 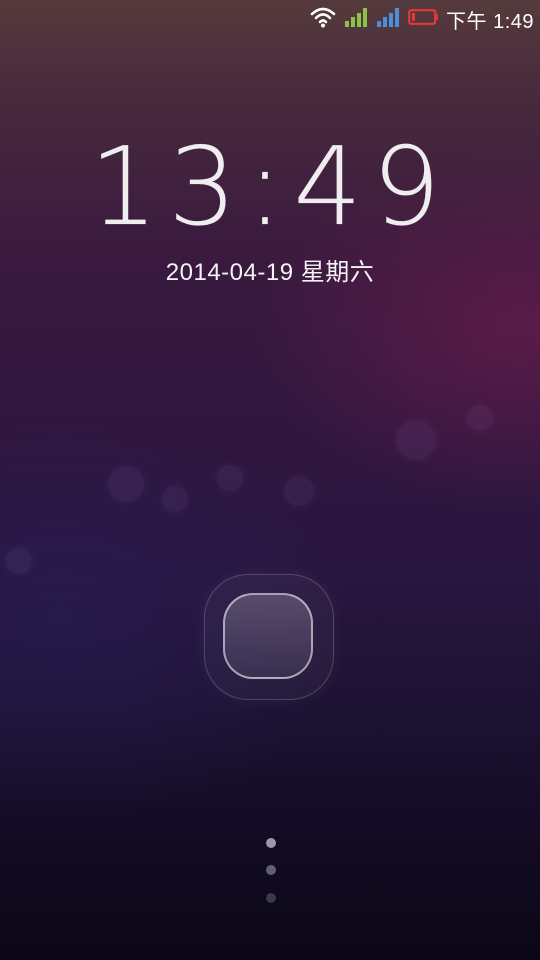 I want to click on status-bar: 下午 1:49, so click(x=270, y=19).